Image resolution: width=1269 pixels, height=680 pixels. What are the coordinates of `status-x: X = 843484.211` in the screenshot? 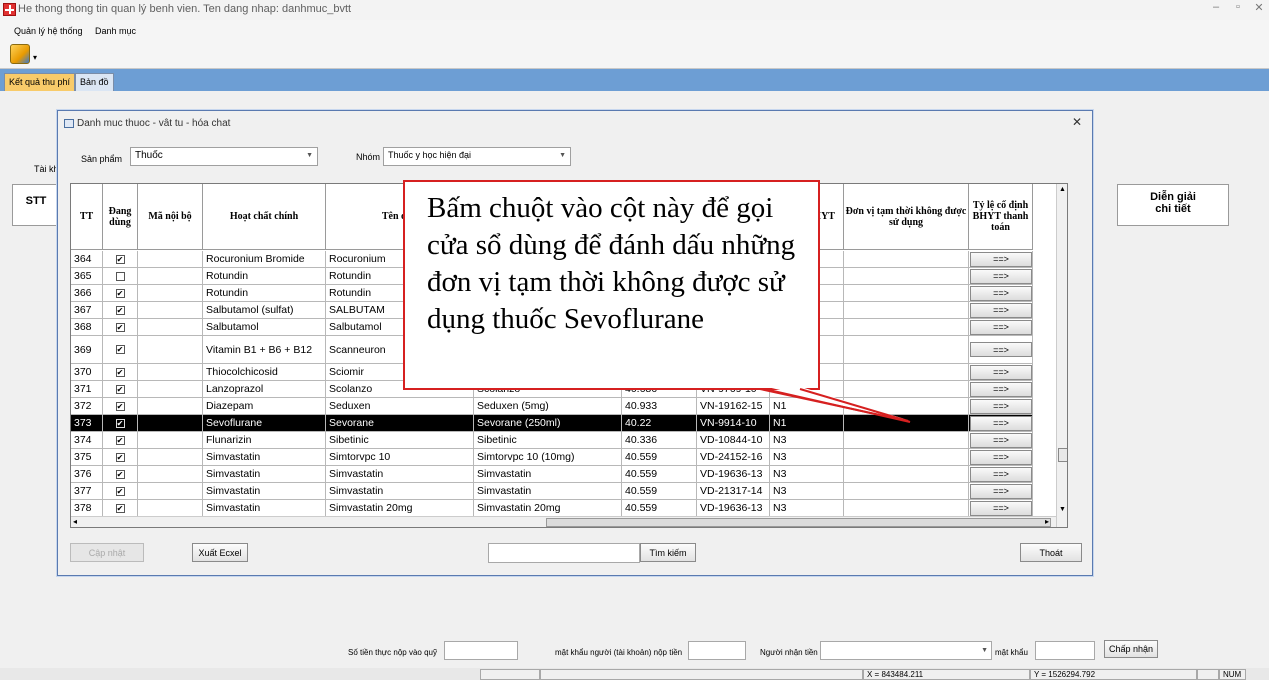 It's located at (946, 674).